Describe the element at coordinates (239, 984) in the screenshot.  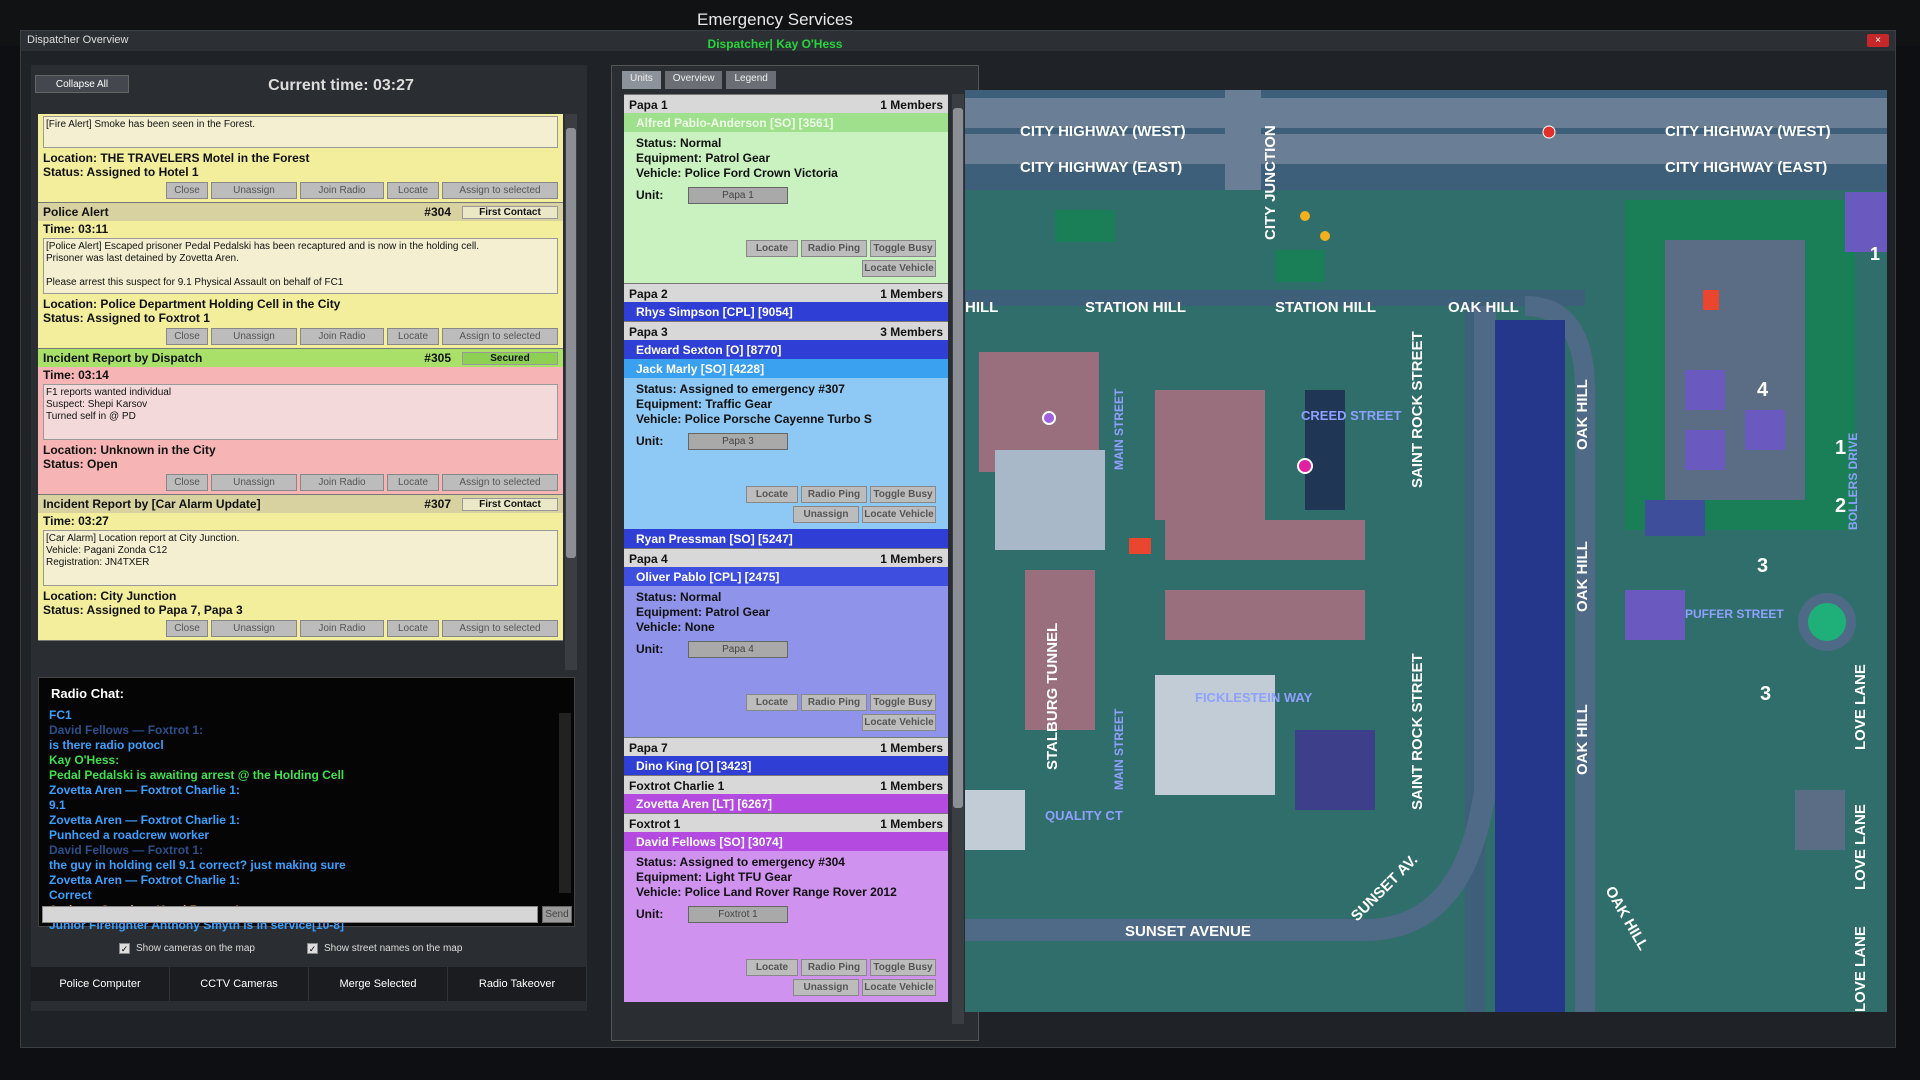
I see `cctv-cameras-button: CCTV Cameras` at that location.